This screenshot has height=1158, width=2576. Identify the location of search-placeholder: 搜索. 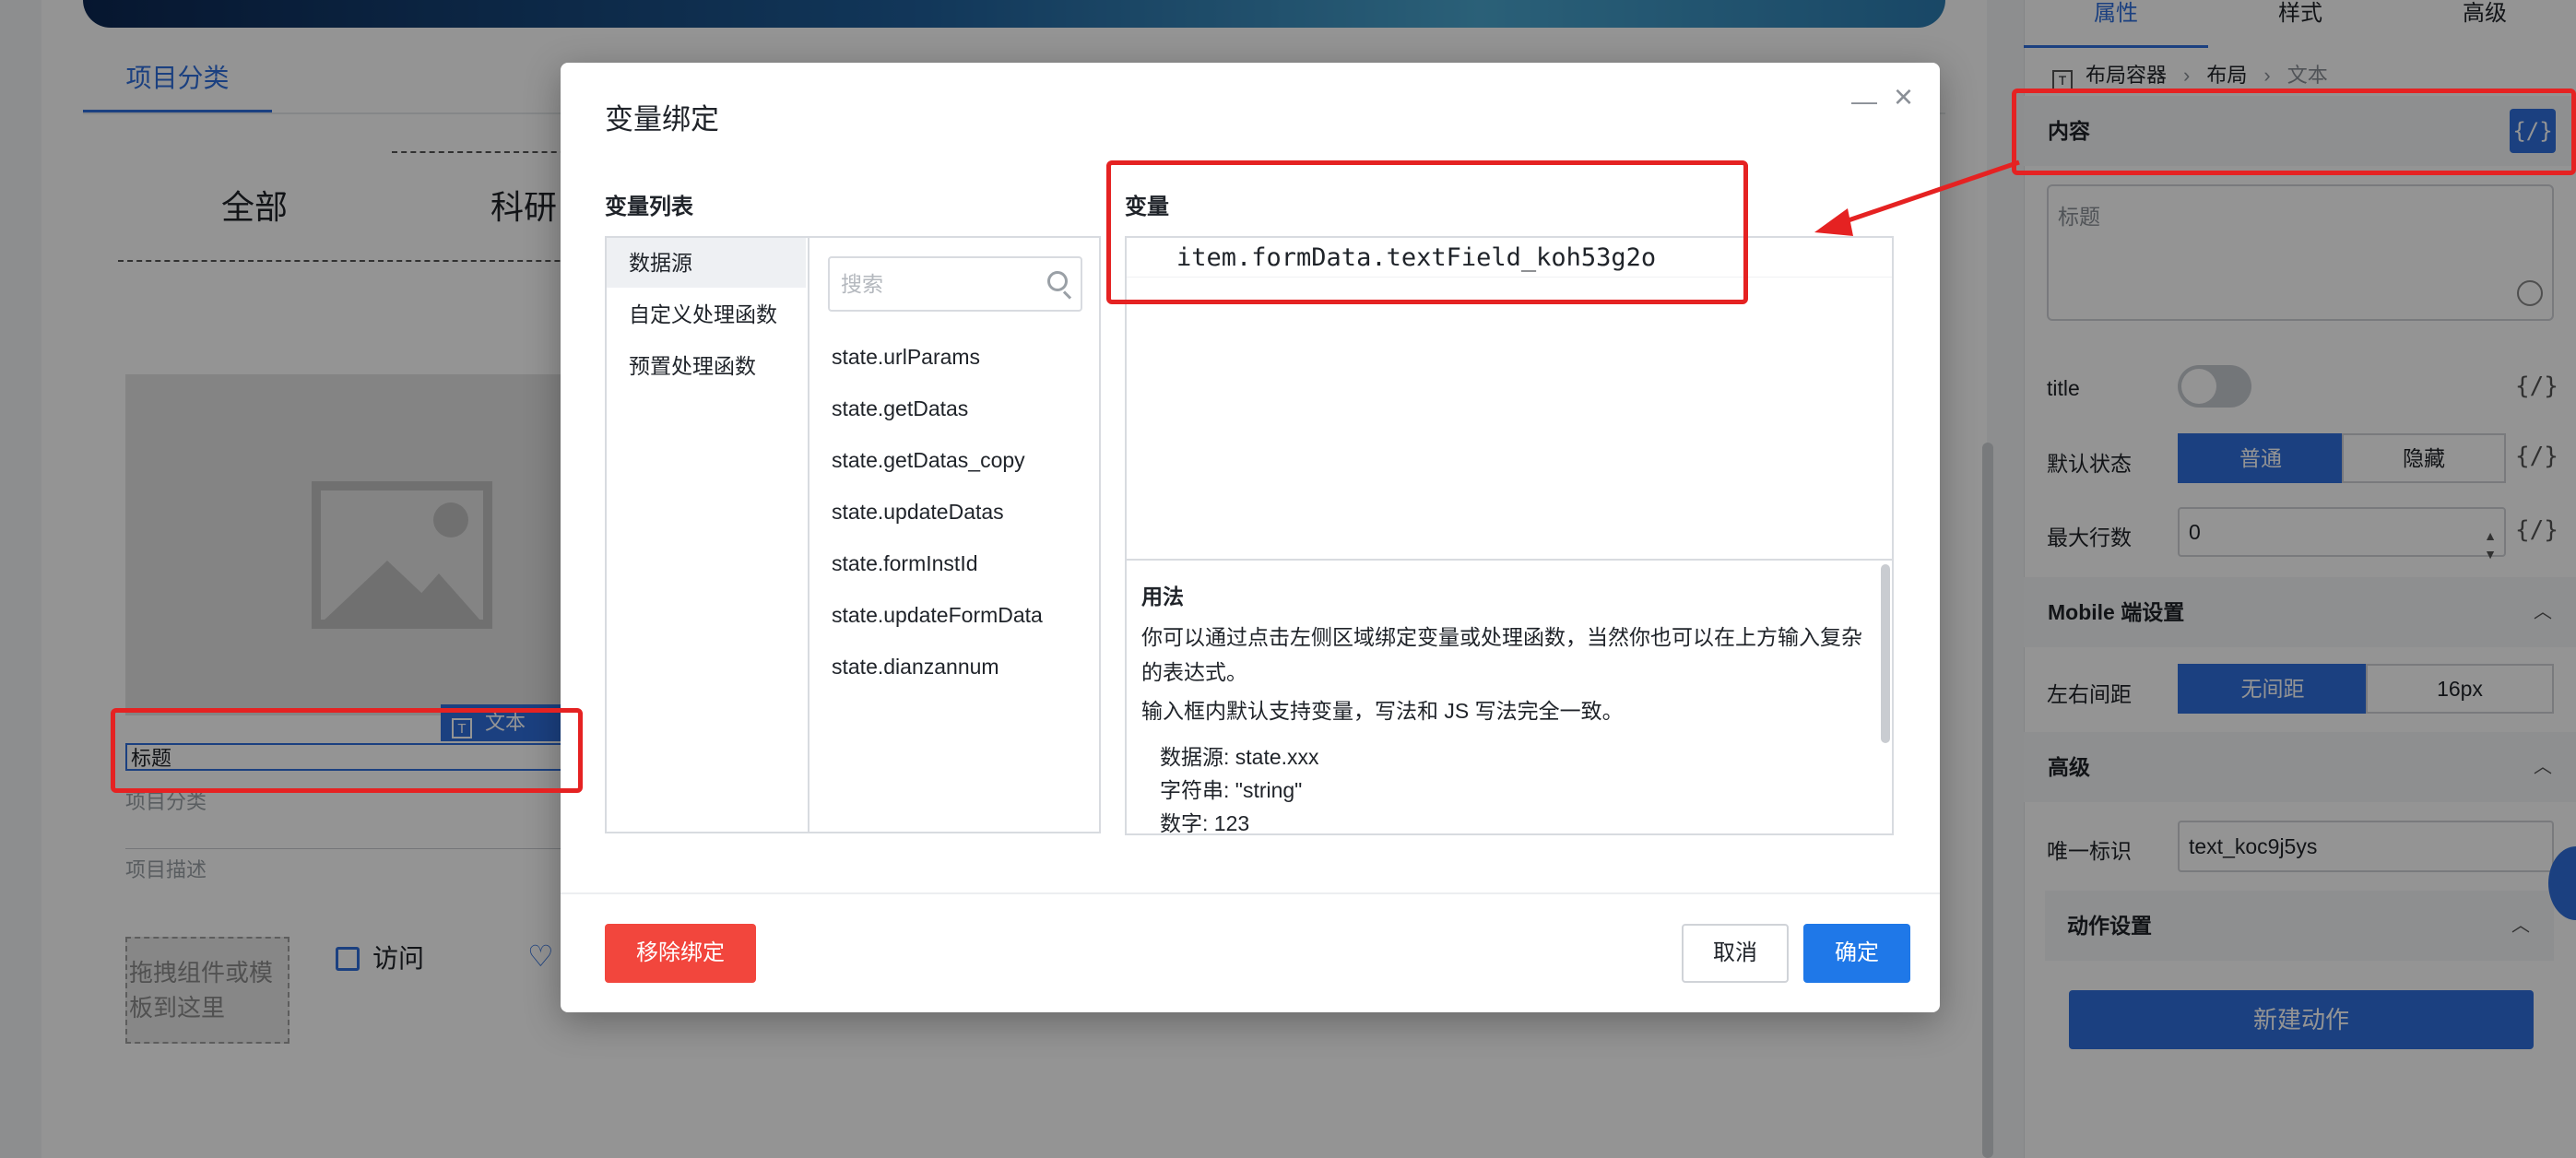
(862, 284).